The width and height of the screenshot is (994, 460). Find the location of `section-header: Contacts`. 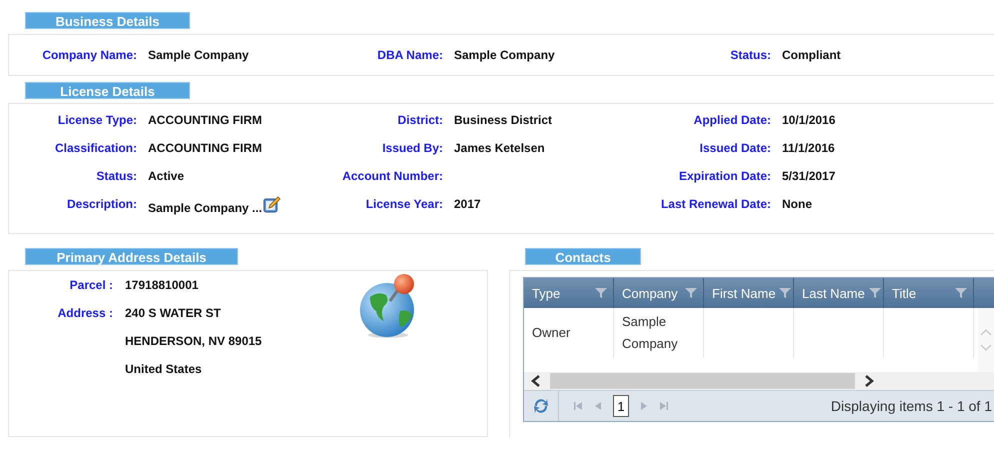

section-header: Contacts is located at coordinates (583, 256).